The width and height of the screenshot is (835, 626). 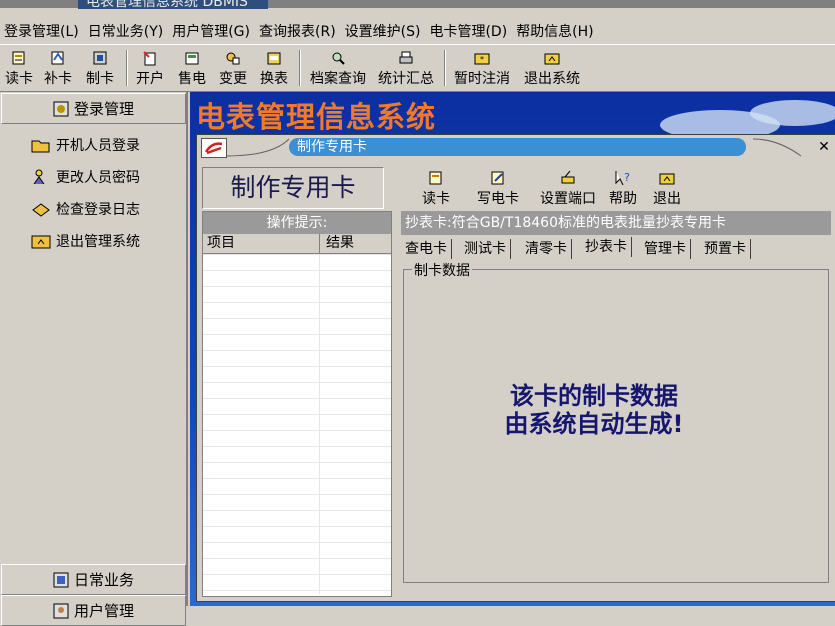 What do you see at coordinates (406, 79) in the screenshot?
I see `statistics-label: 统计汇总` at bounding box center [406, 79].